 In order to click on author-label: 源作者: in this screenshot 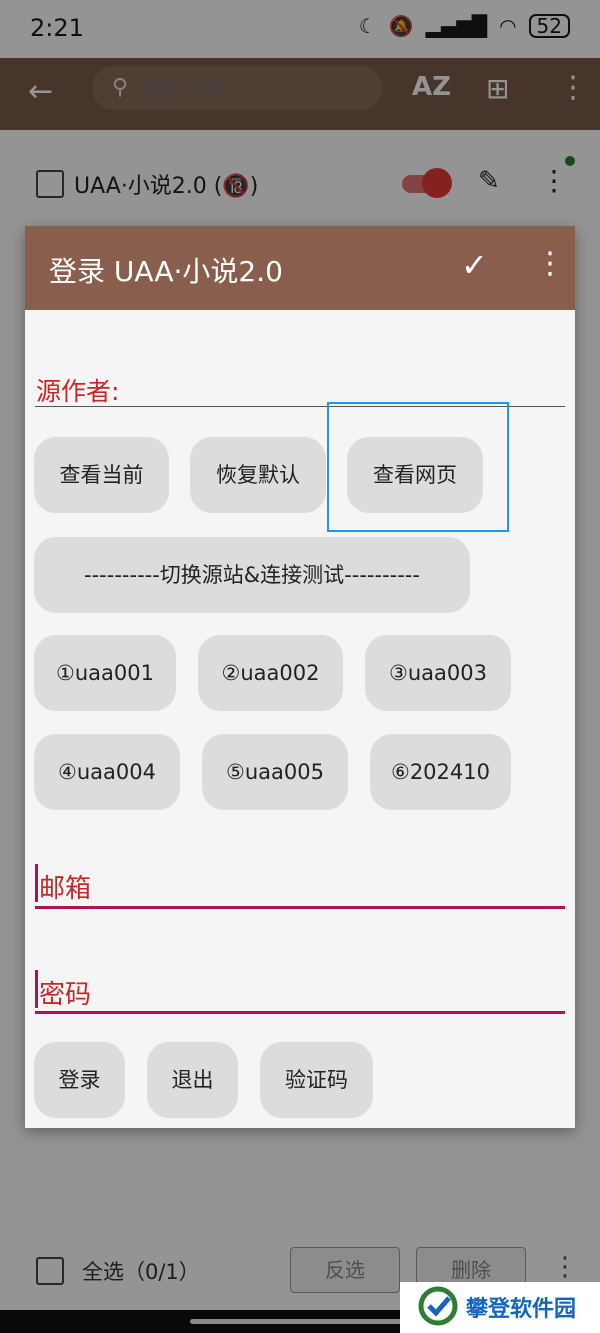, I will do `click(78, 391)`.